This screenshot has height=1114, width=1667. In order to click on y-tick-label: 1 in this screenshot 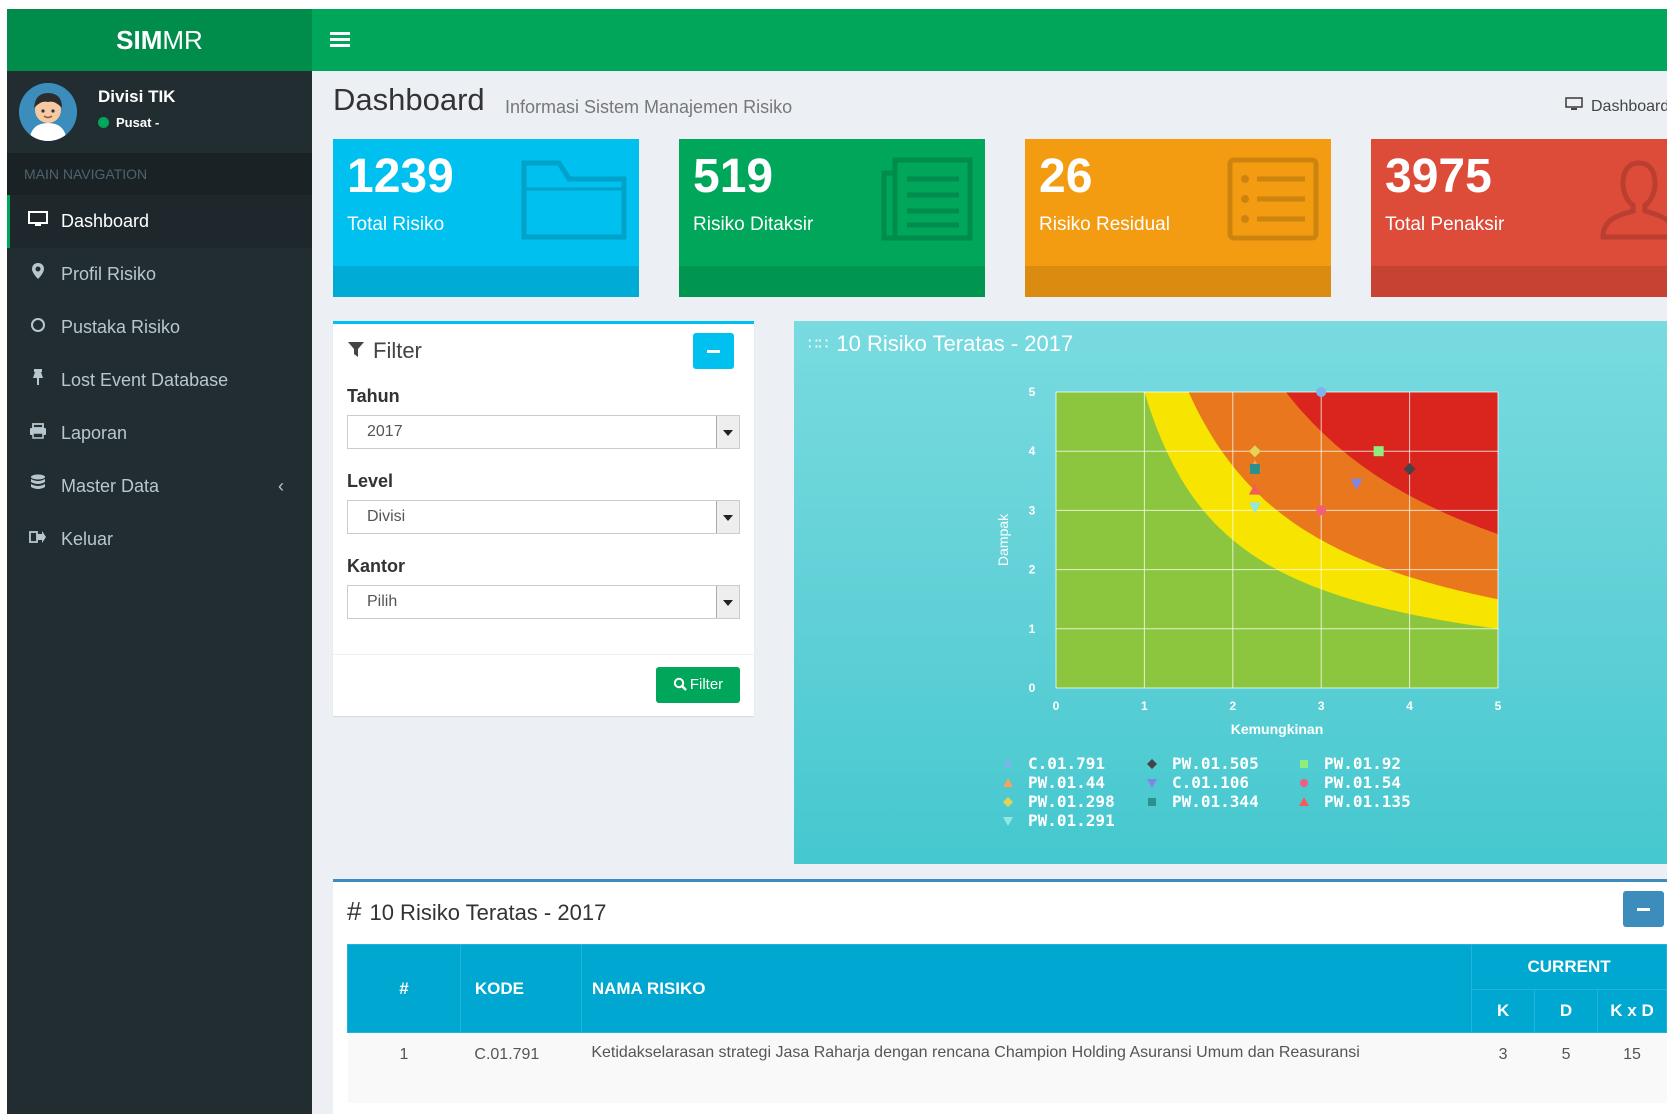, I will do `click(1032, 629)`.